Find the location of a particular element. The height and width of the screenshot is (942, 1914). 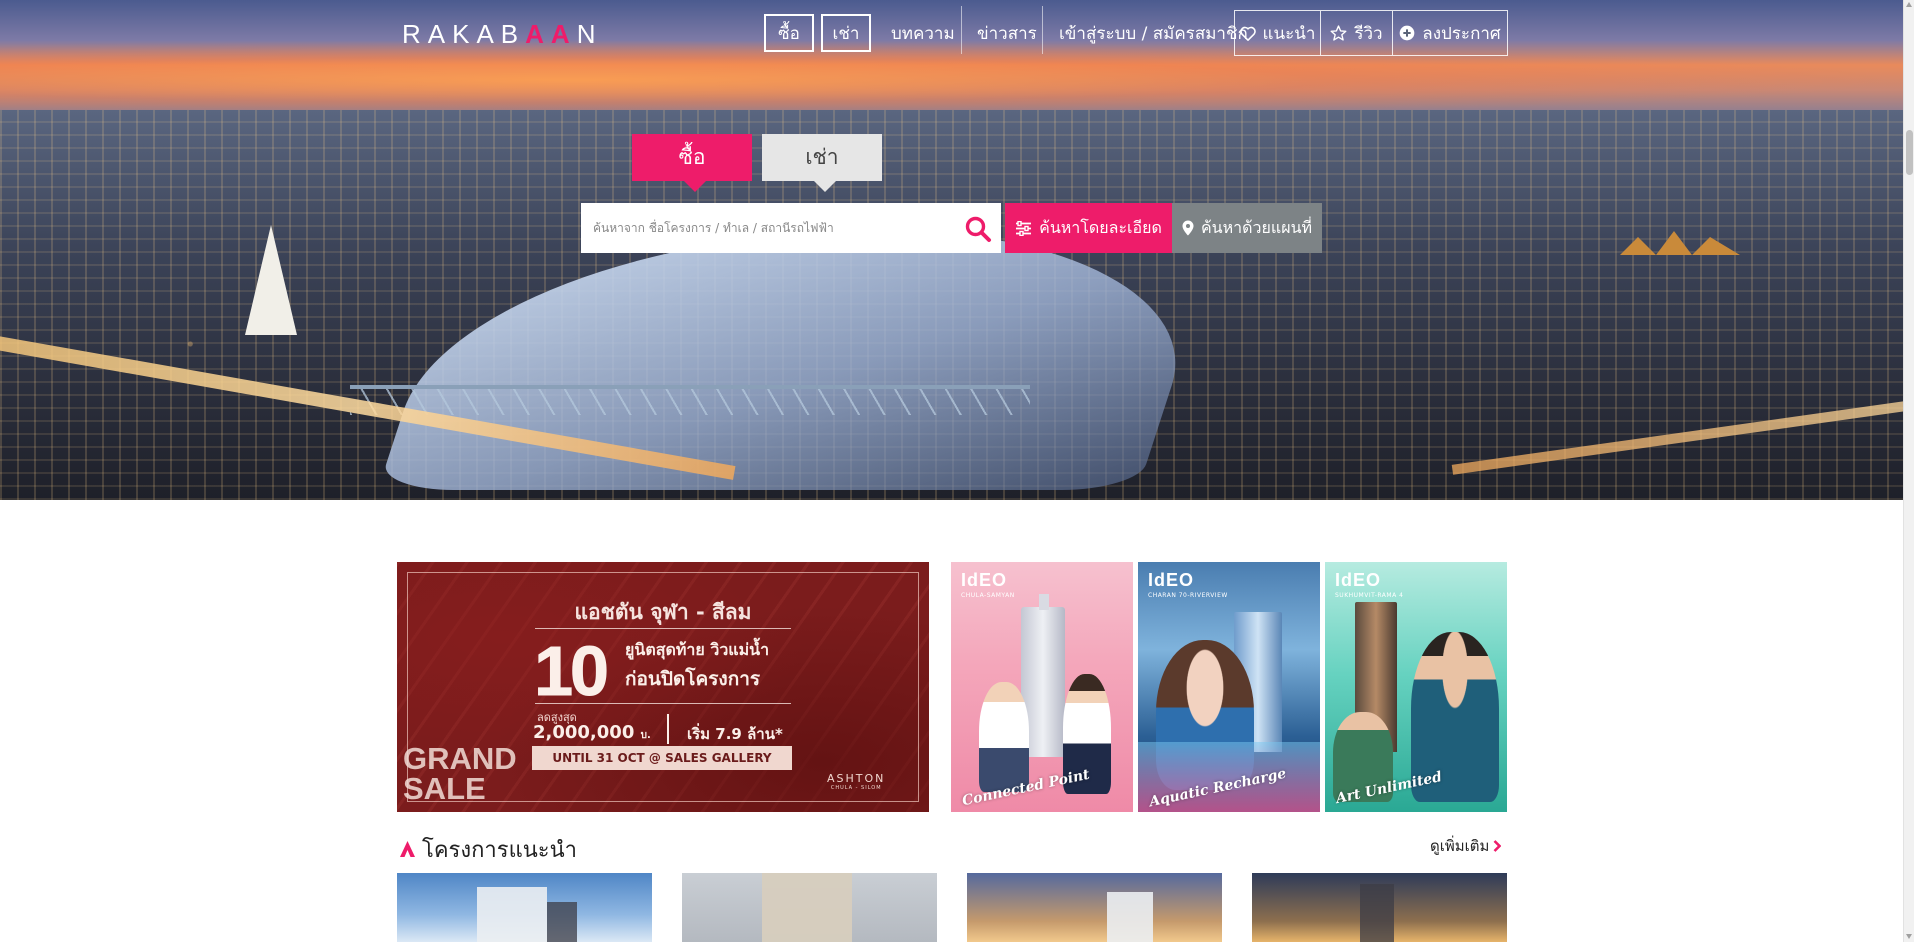

map-search-label: ค้นหาด้วยแผนที่ is located at coordinates (1256, 227).